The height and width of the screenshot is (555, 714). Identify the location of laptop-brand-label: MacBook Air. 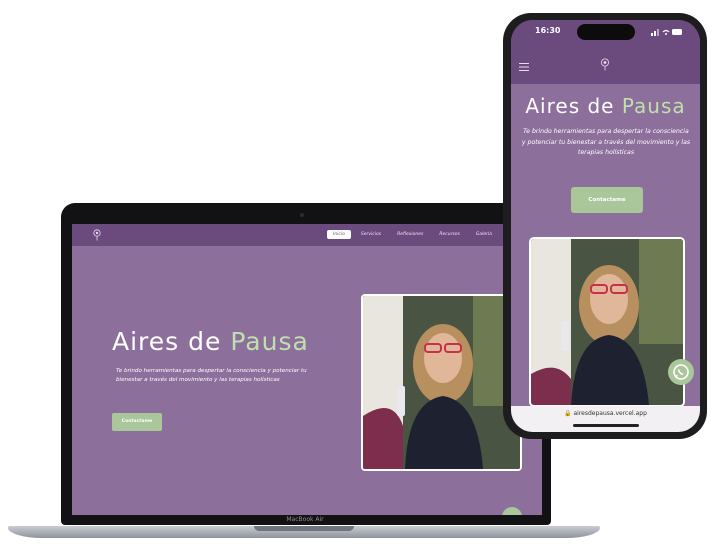
(305, 519).